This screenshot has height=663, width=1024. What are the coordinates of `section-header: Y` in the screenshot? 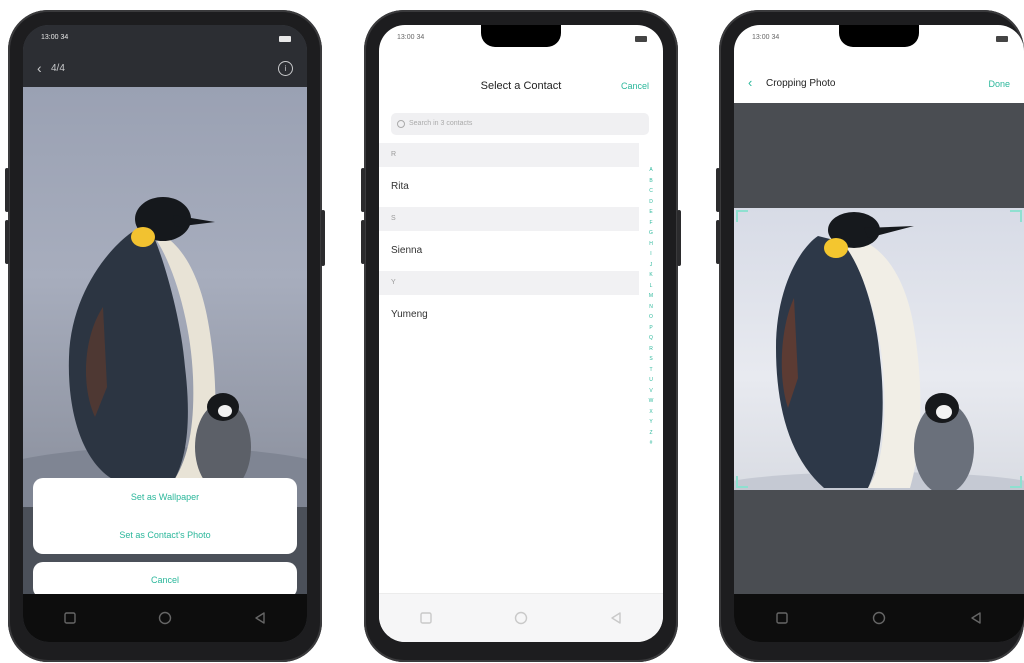 It's located at (509, 283).